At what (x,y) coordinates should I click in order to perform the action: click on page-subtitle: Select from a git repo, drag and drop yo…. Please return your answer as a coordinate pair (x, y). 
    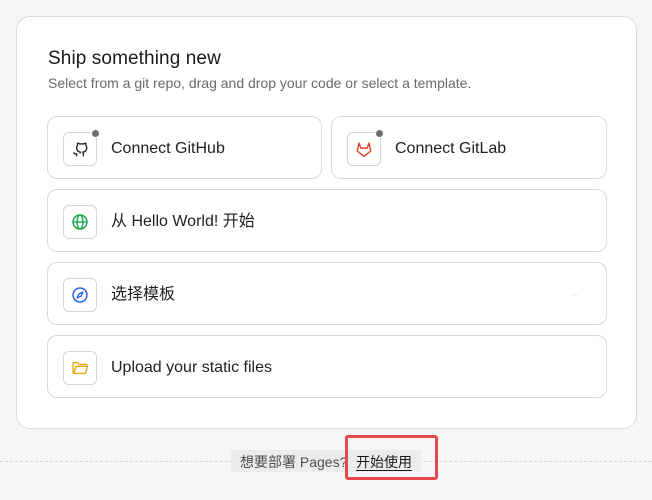
    Looking at the image, I should click on (260, 83).